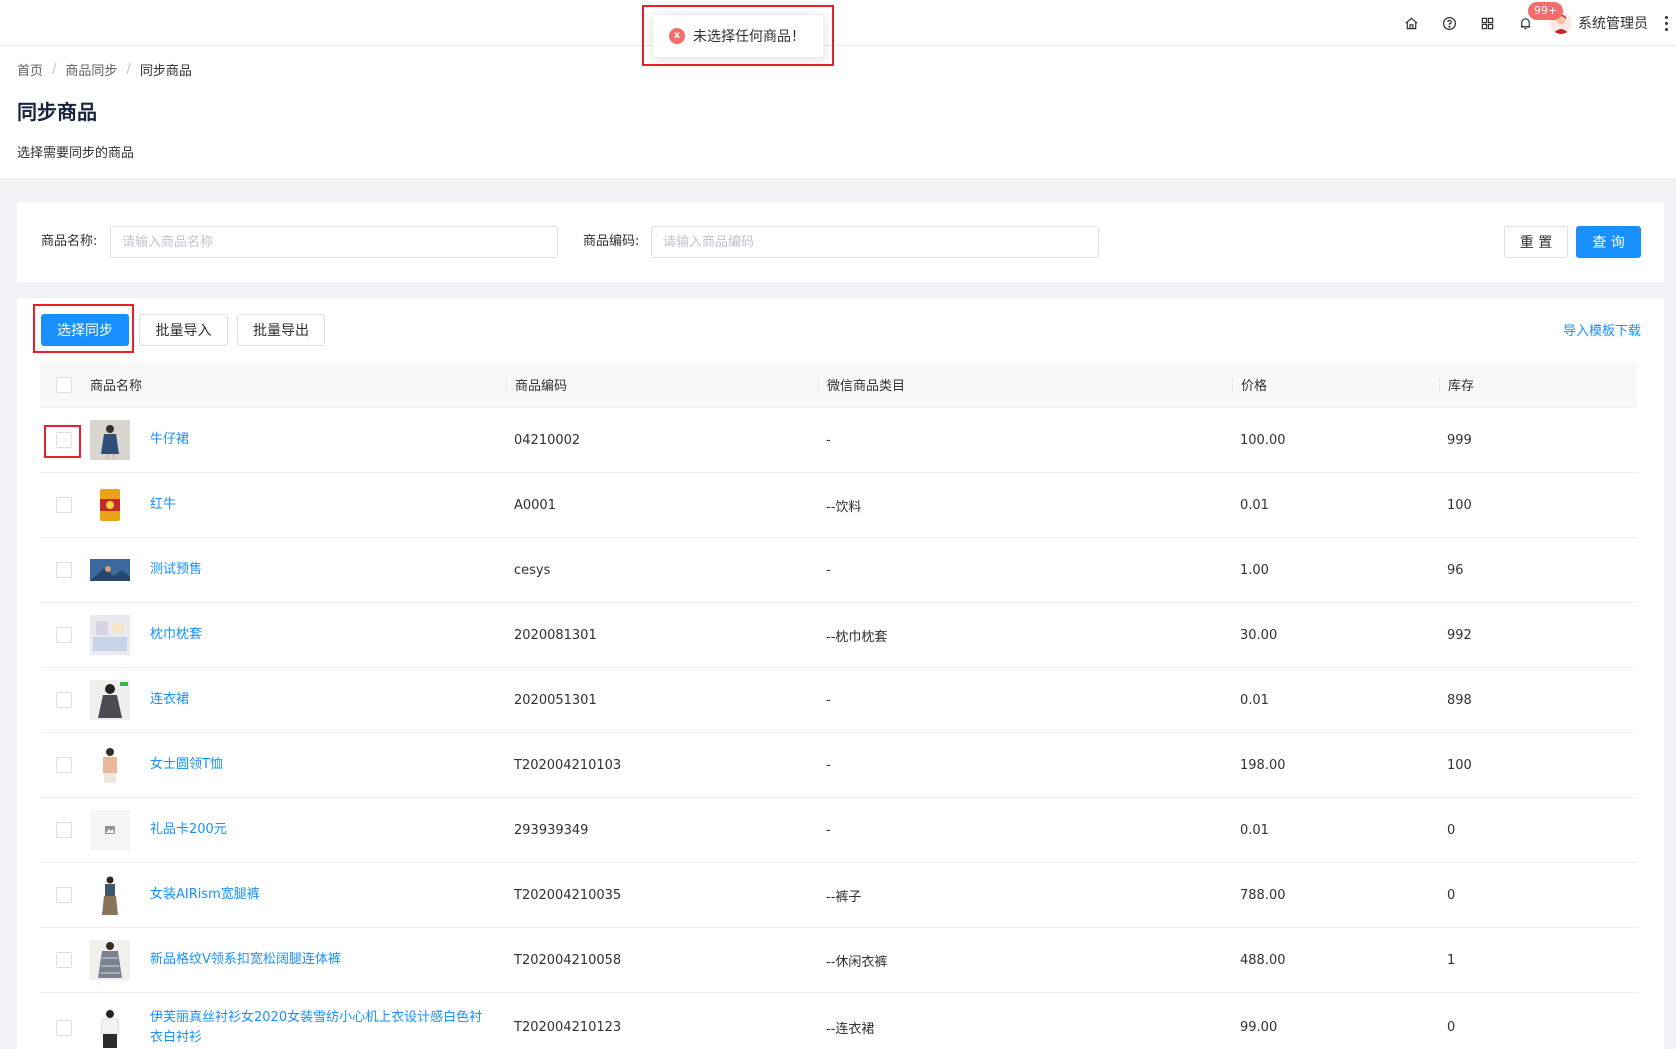 Image resolution: width=1676 pixels, height=1049 pixels. I want to click on product-code: T202004210058, so click(568, 960).